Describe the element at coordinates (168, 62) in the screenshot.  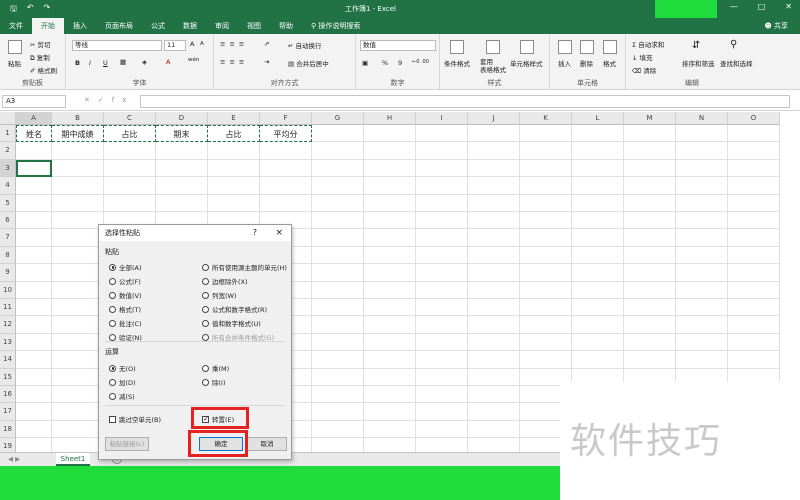
I see `font-color-icon: A` at that location.